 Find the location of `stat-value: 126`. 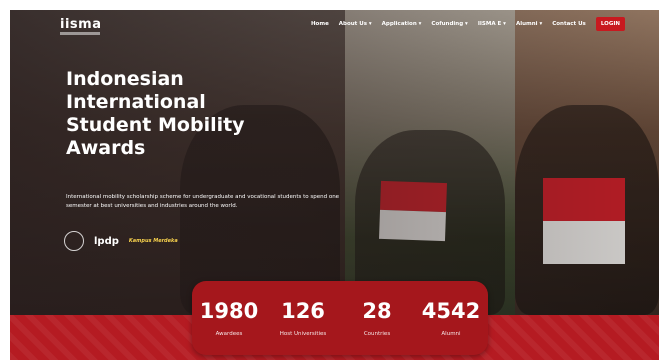

stat-value: 126 is located at coordinates (303, 311).